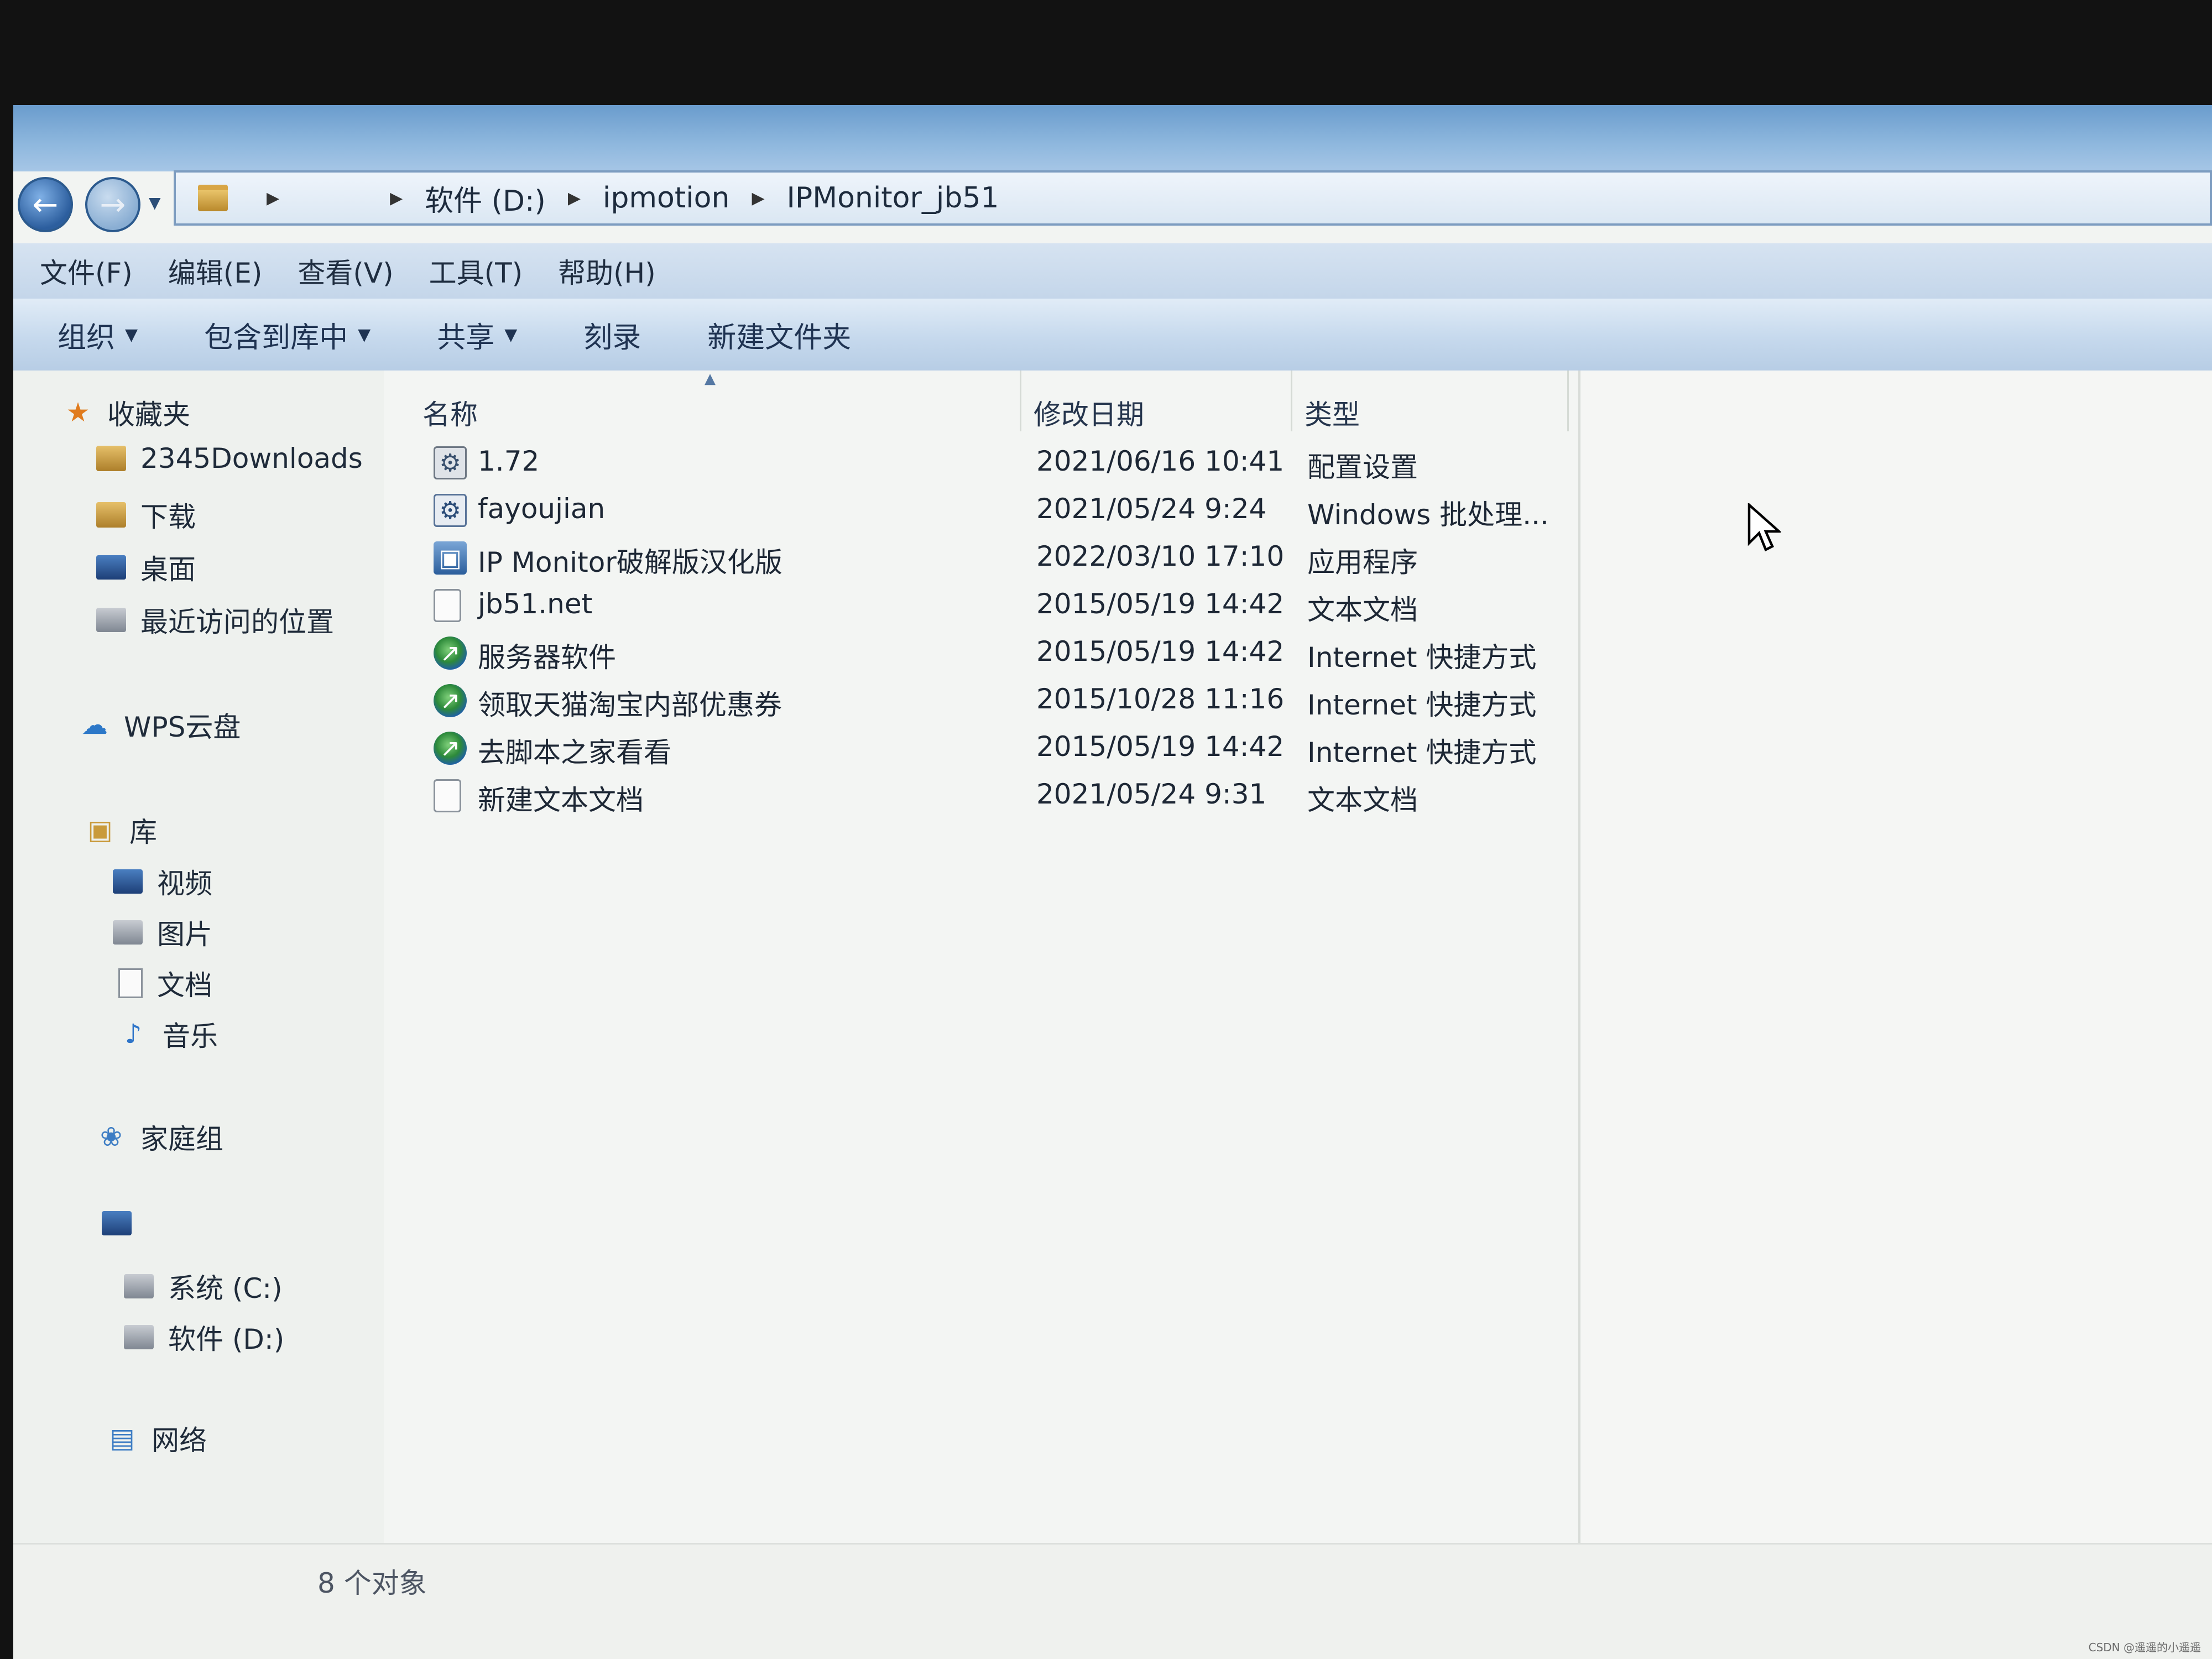  What do you see at coordinates (204, 1337) in the screenshot?
I see `sidebar-drive-d: 软件 (D:)` at bounding box center [204, 1337].